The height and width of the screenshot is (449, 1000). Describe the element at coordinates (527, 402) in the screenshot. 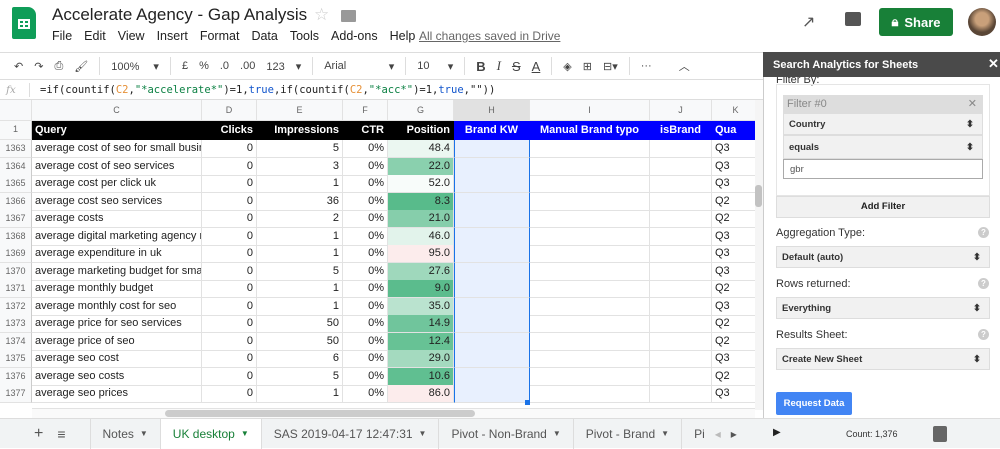

I see `fill-handle` at that location.